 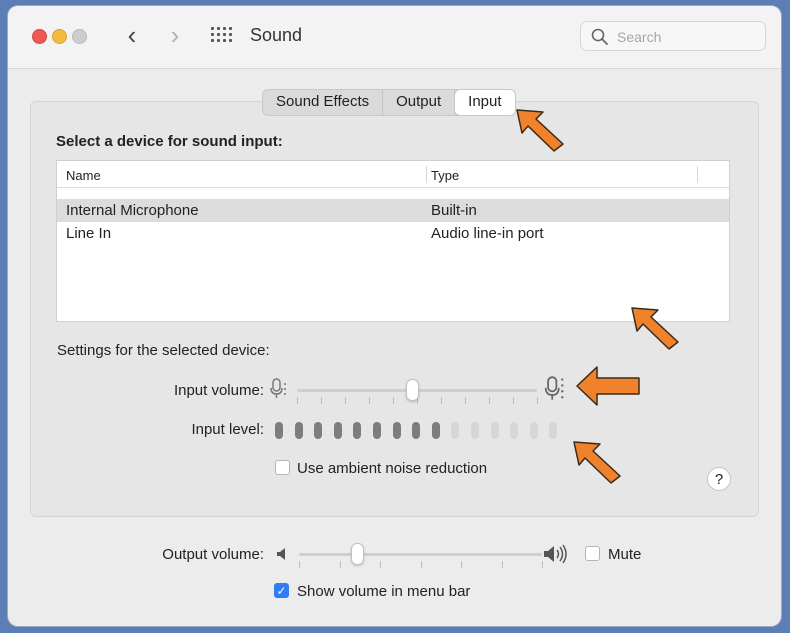 I want to click on zoom-button, so click(x=79, y=36).